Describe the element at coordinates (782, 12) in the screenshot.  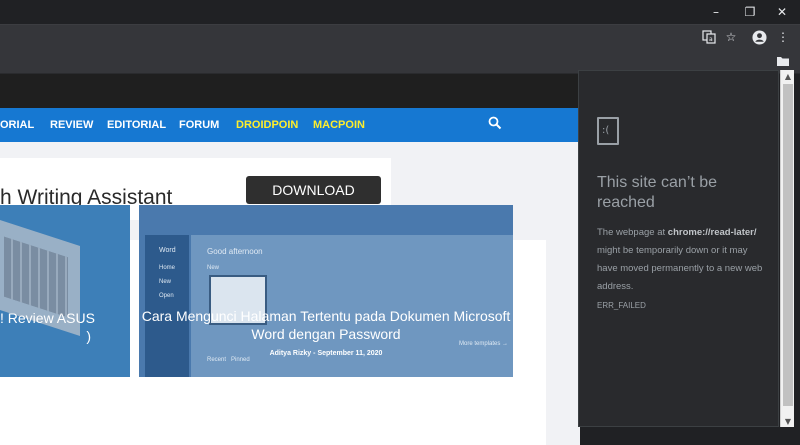
I see `close-icon: ✕` at that location.